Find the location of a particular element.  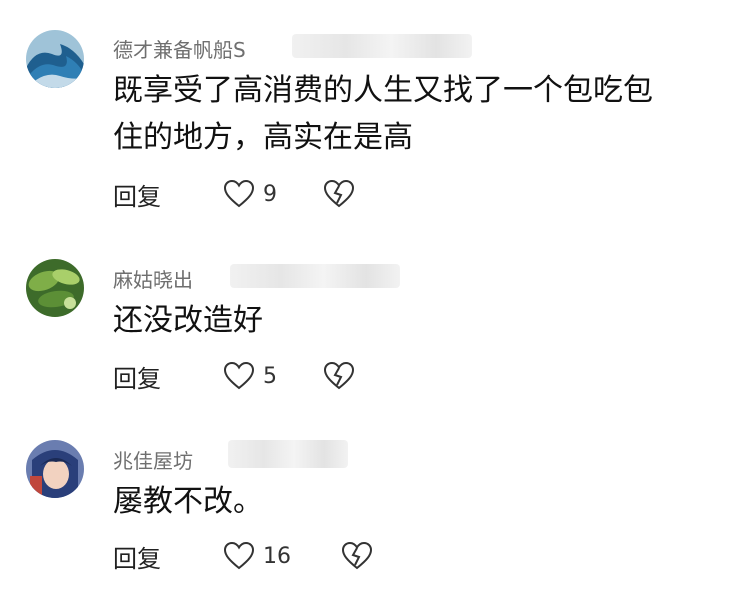

wave-avatar-icon is located at coordinates (55, 59).